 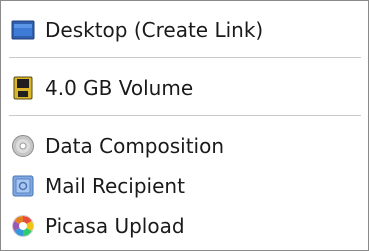 I want to click on menu-item-4gb-volume: 4.0 GB Volume, so click(x=102, y=88).